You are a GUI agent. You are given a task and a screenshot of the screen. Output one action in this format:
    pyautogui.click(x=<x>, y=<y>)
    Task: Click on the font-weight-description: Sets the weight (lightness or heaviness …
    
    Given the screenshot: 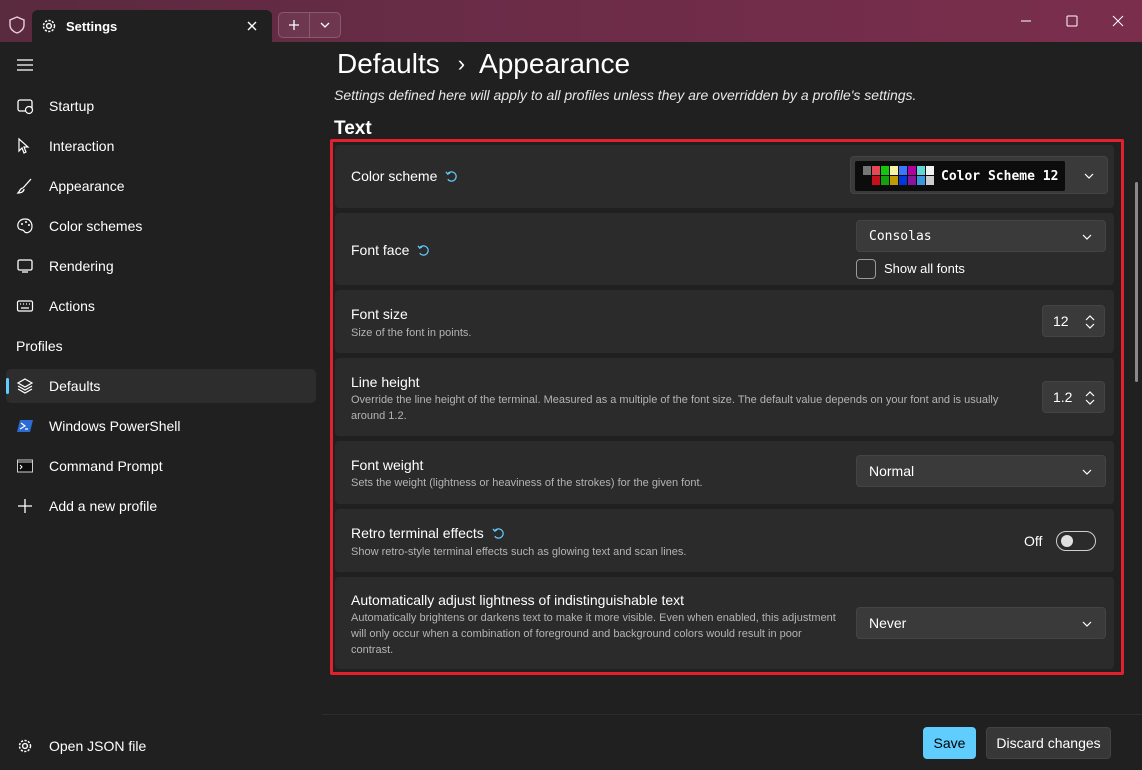 What is the action you would take?
    pyautogui.click(x=527, y=483)
    